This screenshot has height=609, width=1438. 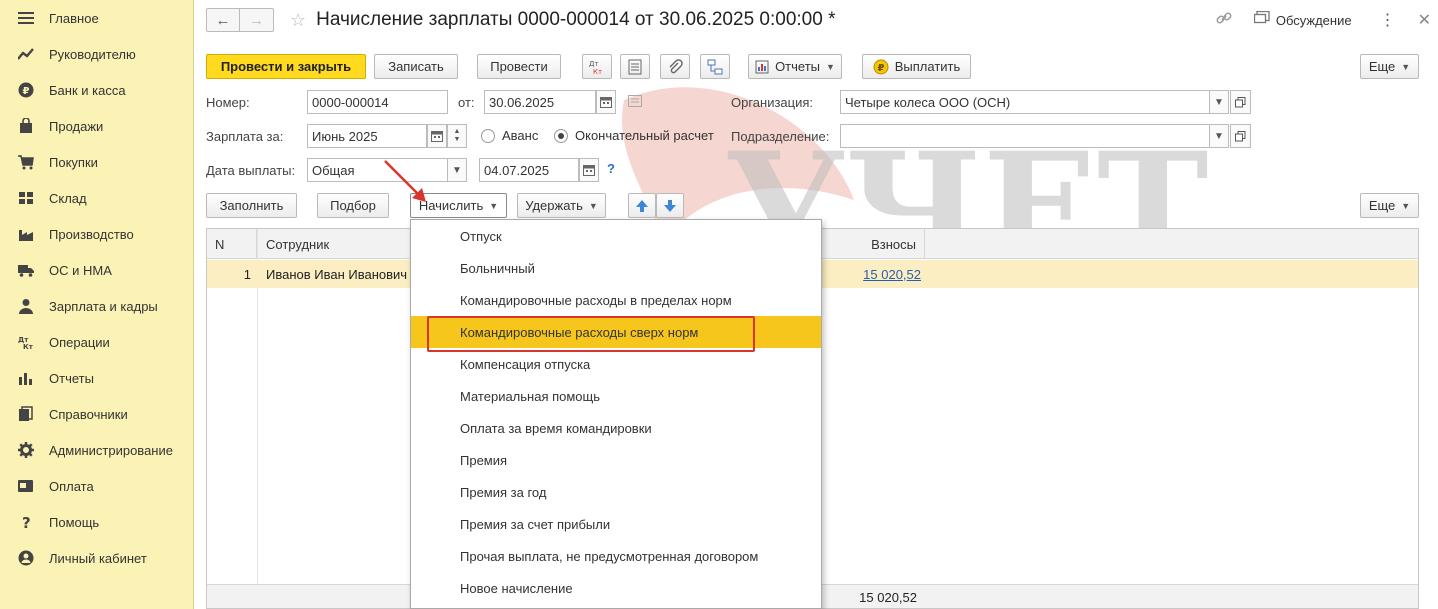 I want to click on paydate-type-dropdown-button: ▼, so click(x=457, y=170).